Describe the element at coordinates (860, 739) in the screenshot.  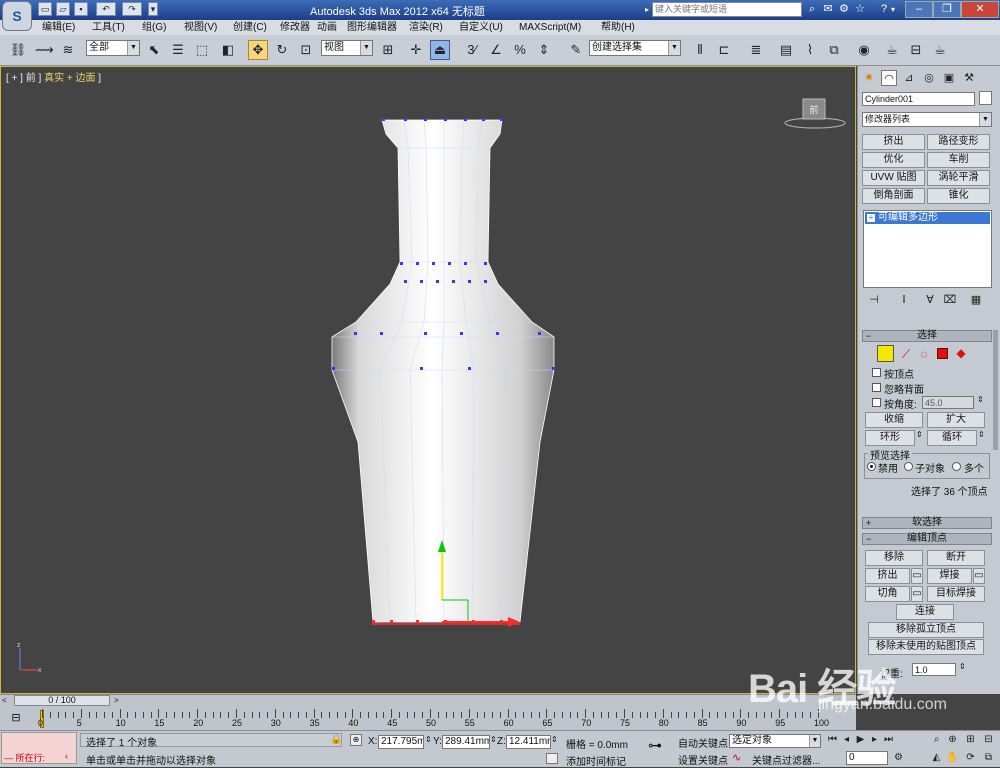
I see `play-icon: ▶` at that location.